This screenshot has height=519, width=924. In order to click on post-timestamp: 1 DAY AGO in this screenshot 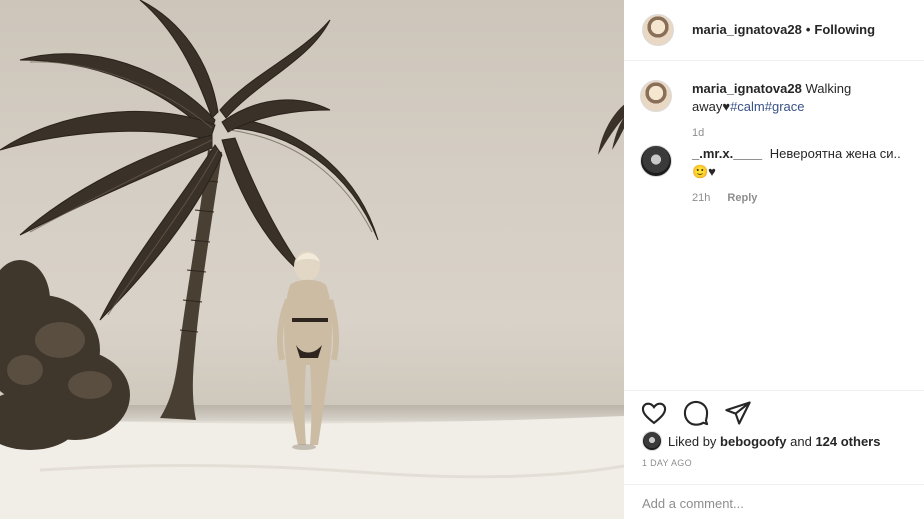, I will do `click(667, 463)`.